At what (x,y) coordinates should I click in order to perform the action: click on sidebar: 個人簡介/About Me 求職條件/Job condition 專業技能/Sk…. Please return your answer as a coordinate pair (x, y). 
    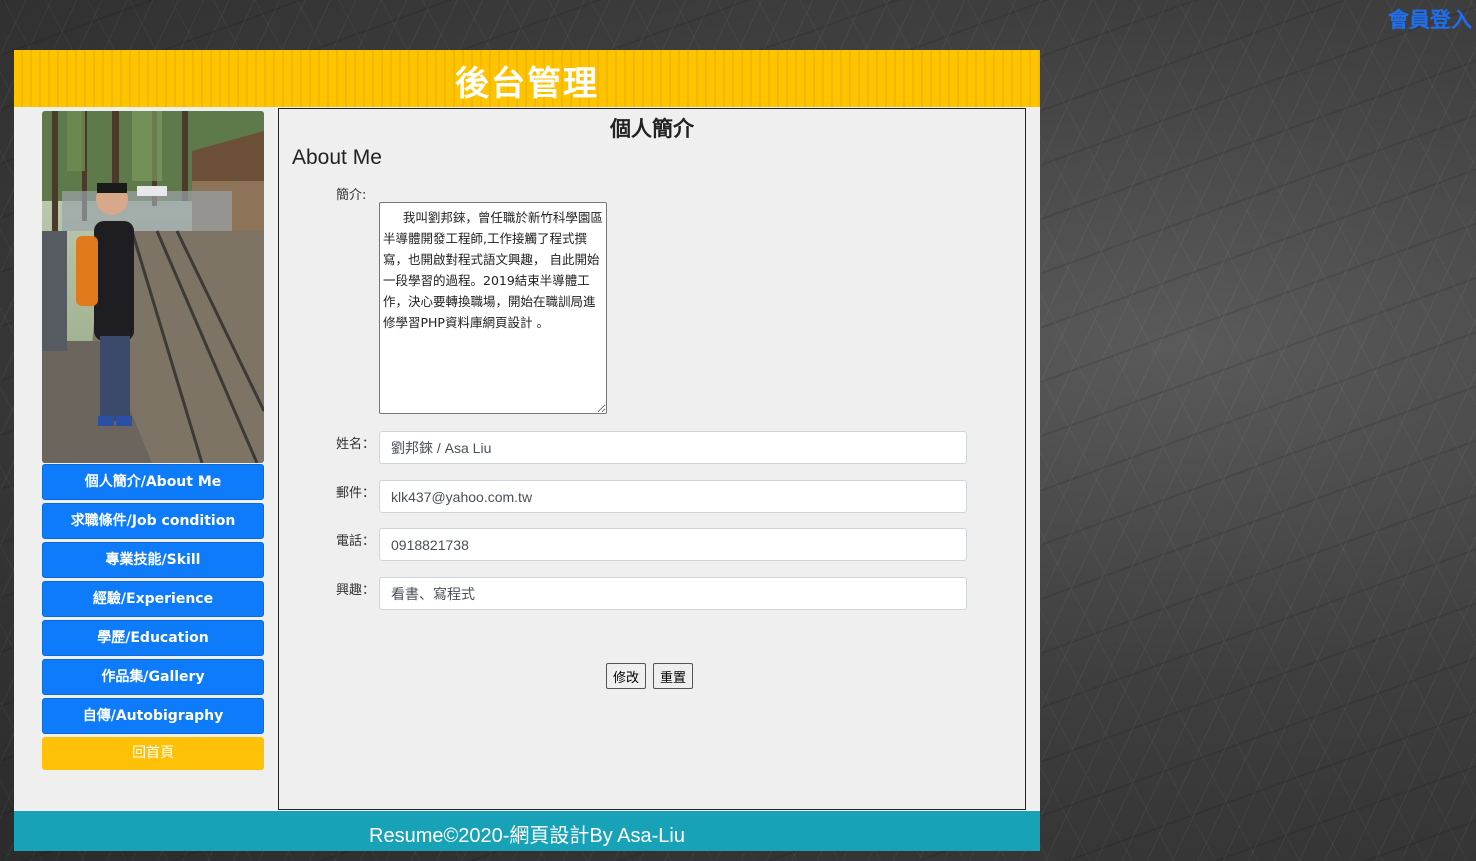
    Looking at the image, I should click on (153, 440).